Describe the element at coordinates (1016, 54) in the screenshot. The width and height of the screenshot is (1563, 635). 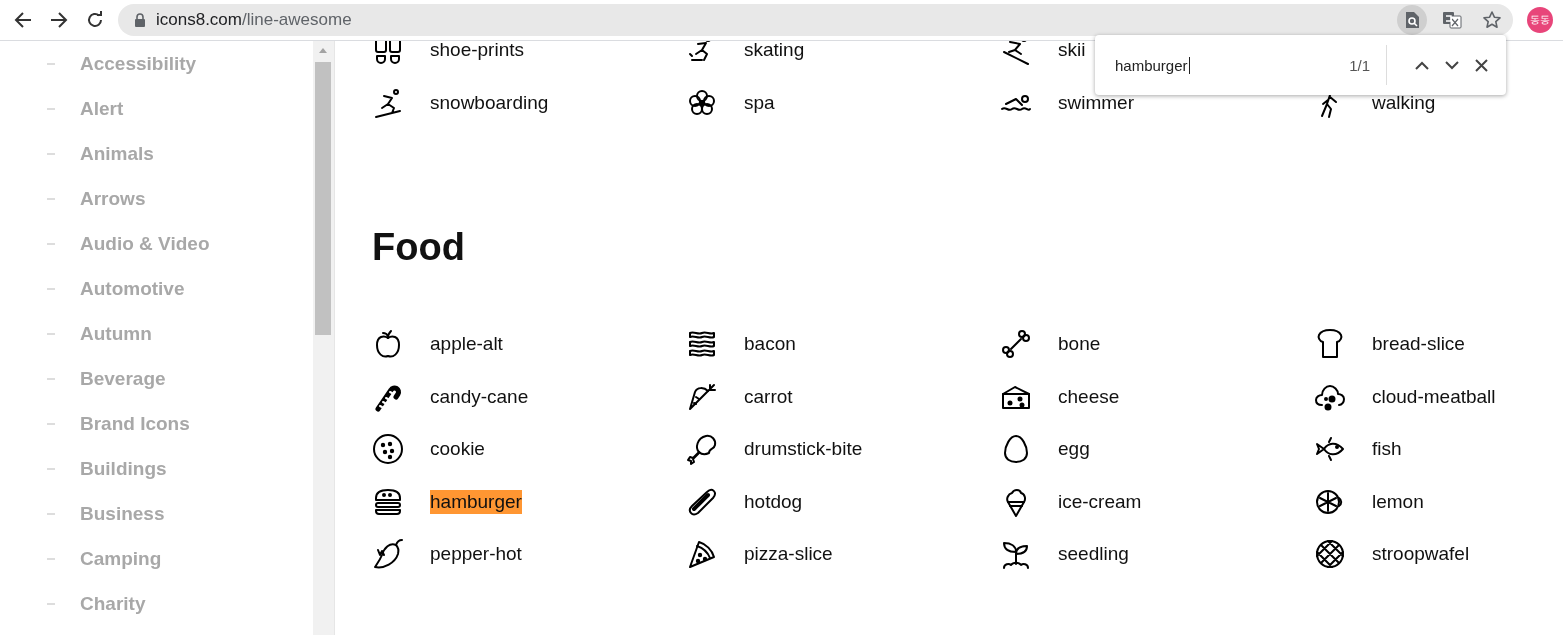
I see `skier-icon` at that location.